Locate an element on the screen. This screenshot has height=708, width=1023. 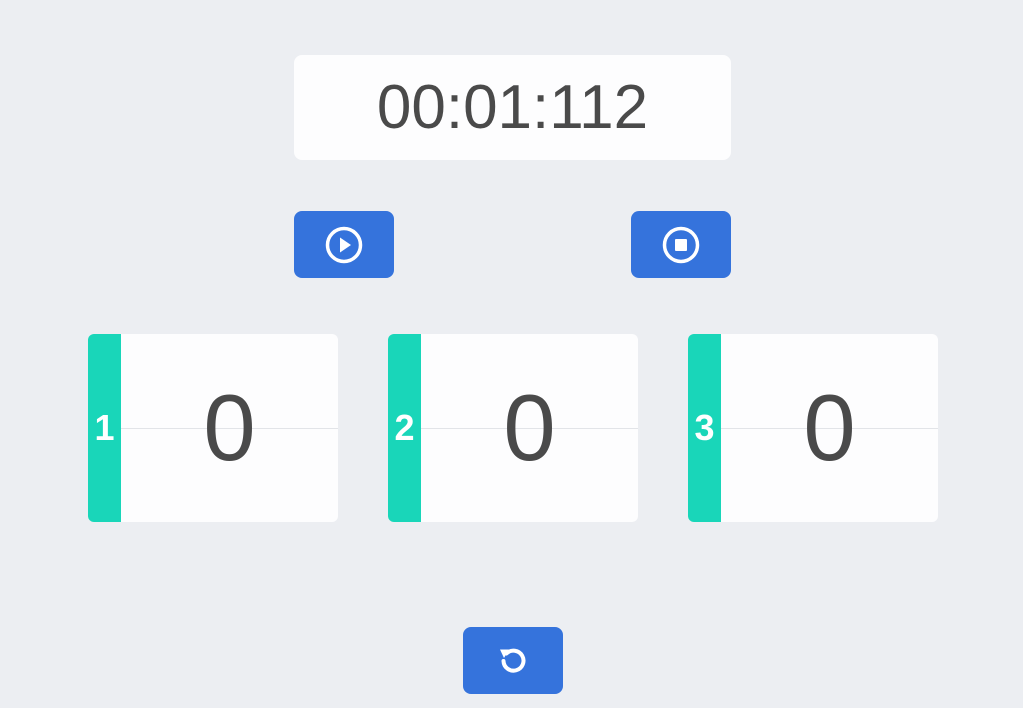
reset-icon is located at coordinates (513, 661).